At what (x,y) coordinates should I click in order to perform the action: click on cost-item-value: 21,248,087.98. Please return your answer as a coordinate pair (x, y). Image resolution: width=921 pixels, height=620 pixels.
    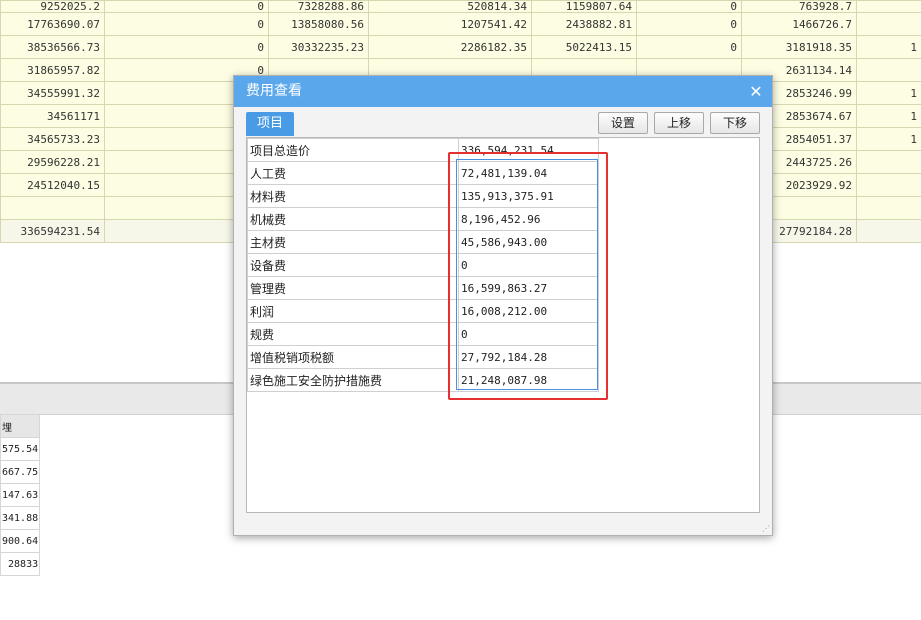
    Looking at the image, I should click on (528, 380).